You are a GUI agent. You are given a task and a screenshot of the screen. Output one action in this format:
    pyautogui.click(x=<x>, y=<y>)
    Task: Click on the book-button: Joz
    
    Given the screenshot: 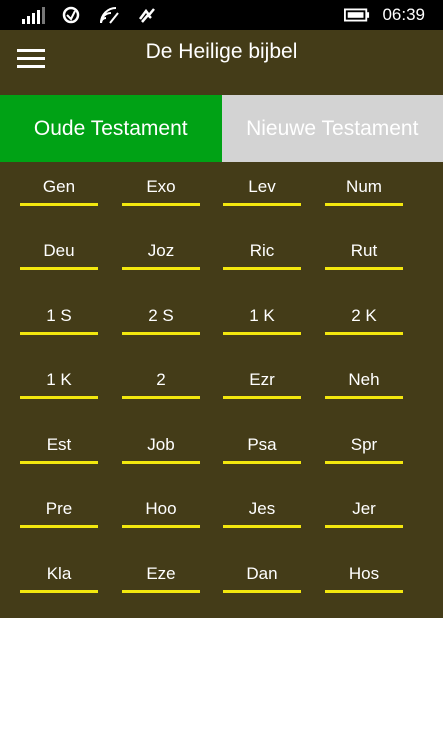 What is the action you would take?
    pyautogui.click(x=161, y=249)
    